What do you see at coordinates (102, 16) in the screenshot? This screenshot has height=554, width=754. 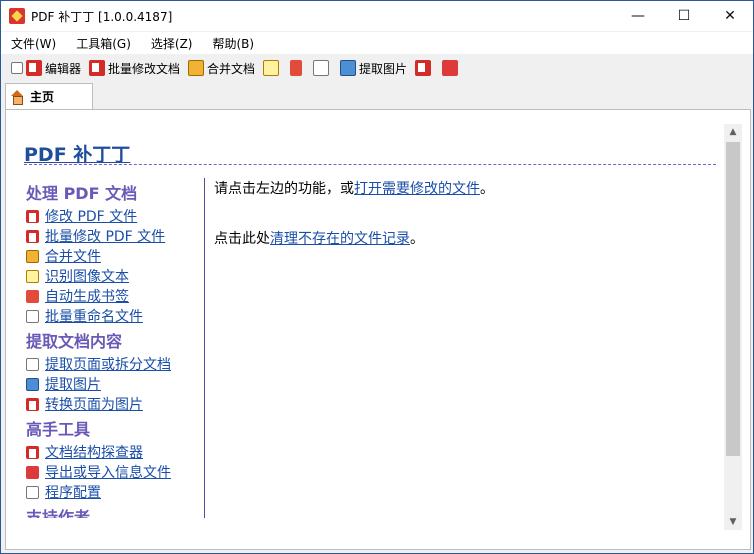 I see `window-title: PDF 补丁丁 [1.0.0.4187]` at bounding box center [102, 16].